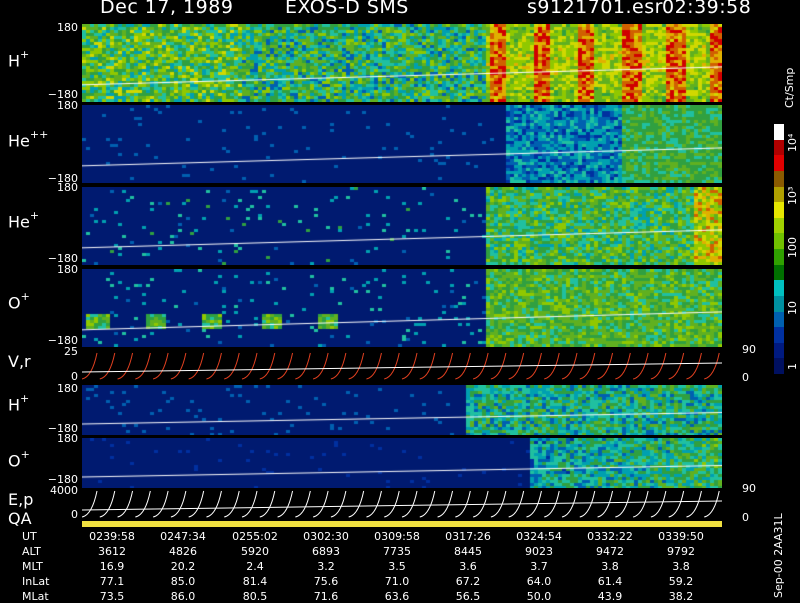 The height and width of the screenshot is (603, 800). I want to click on footer-row-label: MLat, so click(35, 596).